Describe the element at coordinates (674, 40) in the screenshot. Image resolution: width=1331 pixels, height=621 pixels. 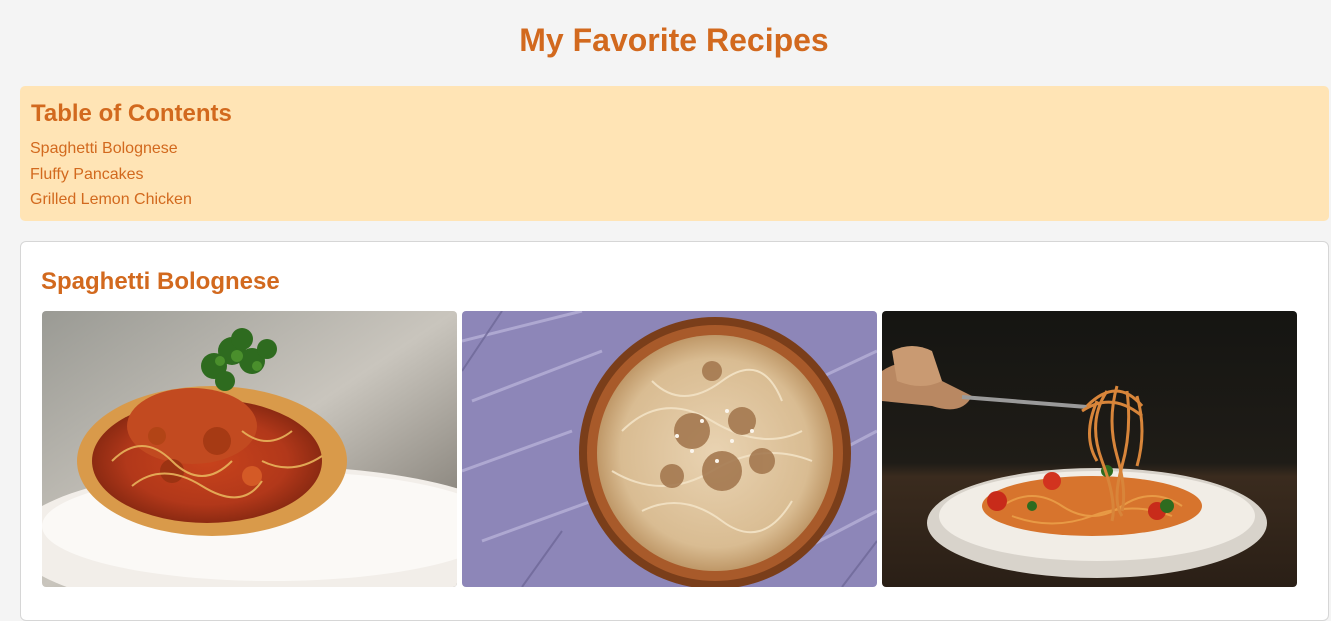
I see `page-title: My Favorite Recipes` at that location.